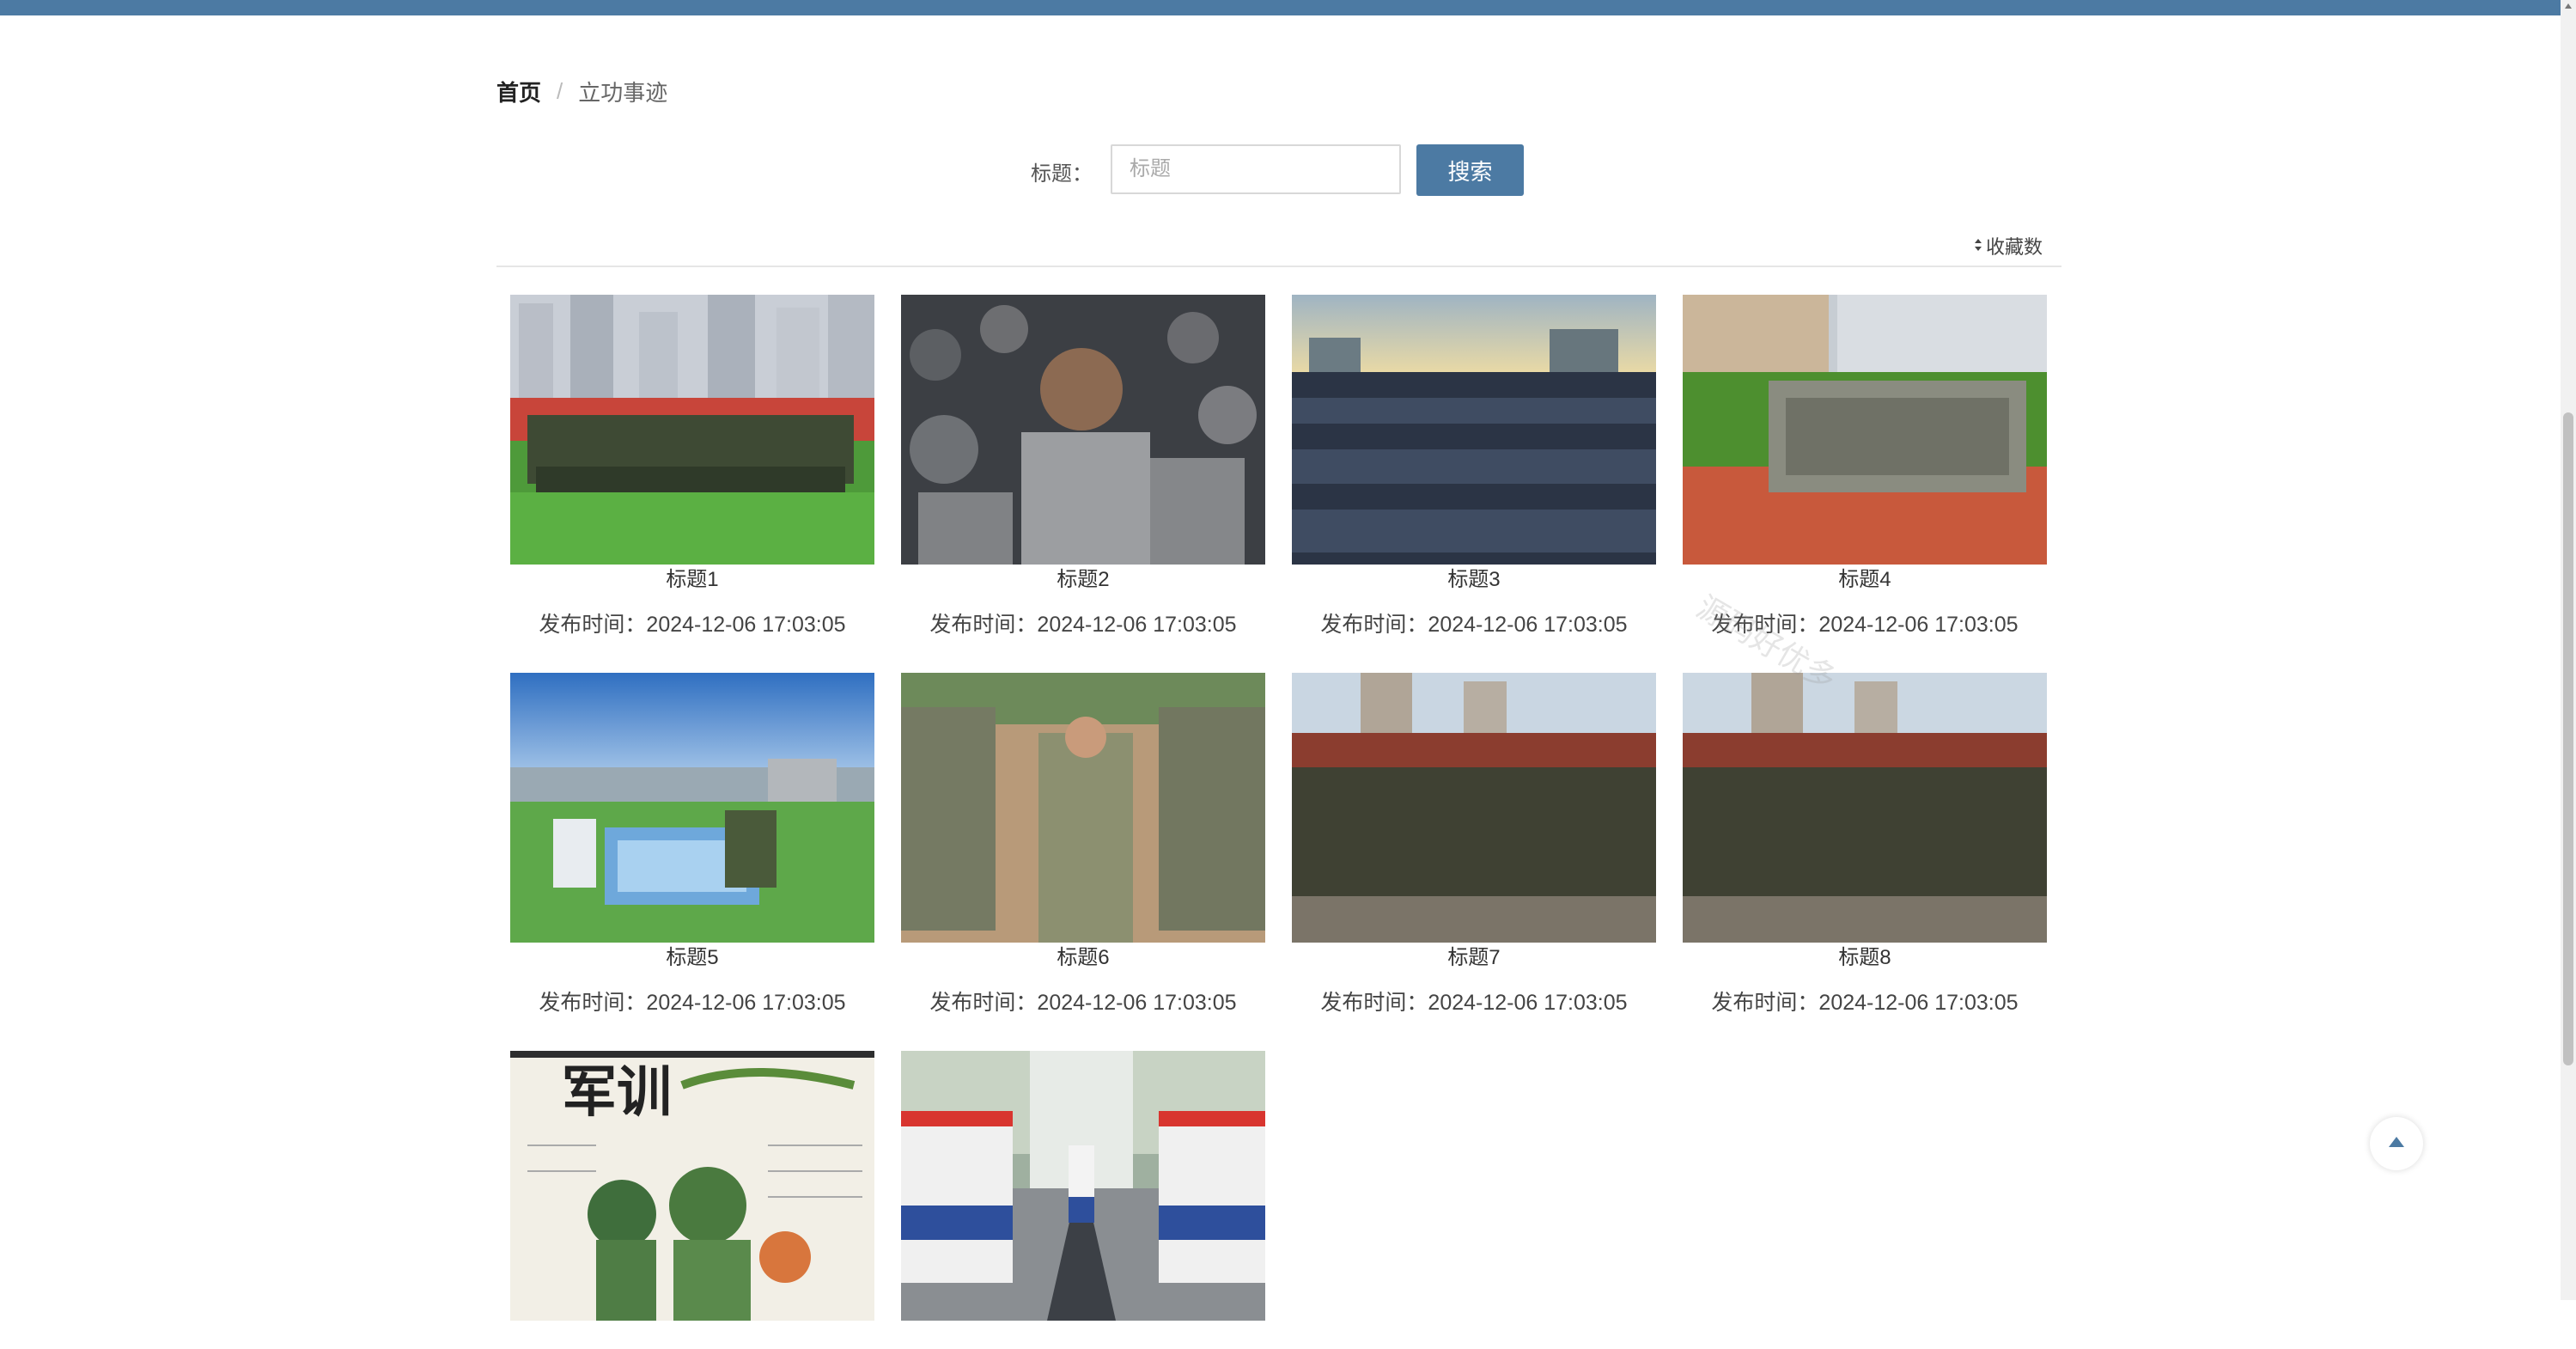 Image resolution: width=2576 pixels, height=1349 pixels. What do you see at coordinates (1474, 958) in the screenshot?
I see `news-title: 标题7` at bounding box center [1474, 958].